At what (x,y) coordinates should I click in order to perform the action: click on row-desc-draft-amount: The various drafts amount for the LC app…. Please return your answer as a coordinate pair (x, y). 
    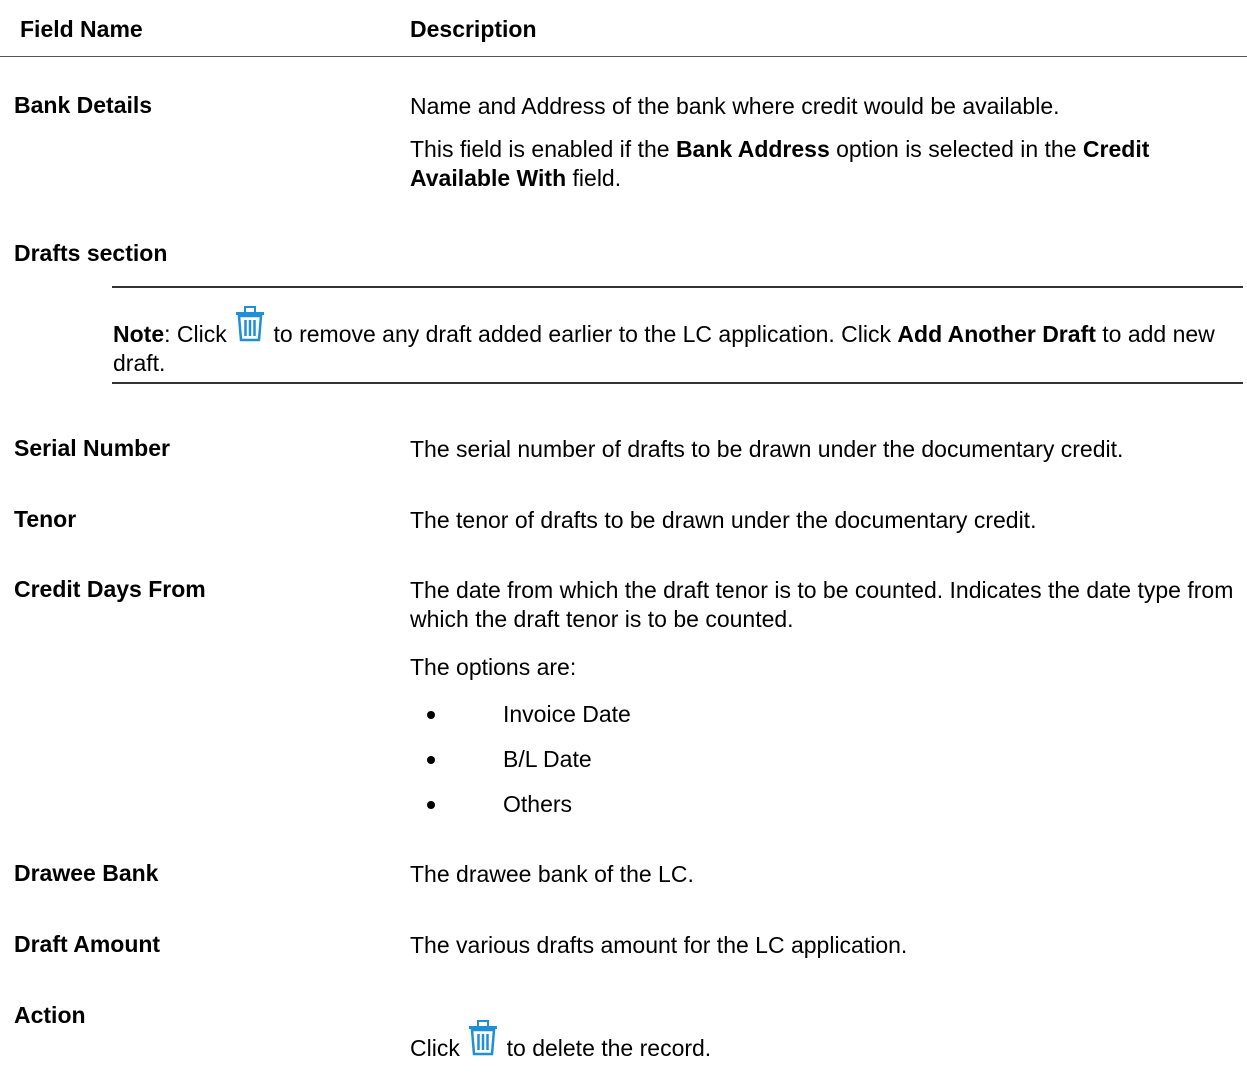
    Looking at the image, I should click on (659, 945).